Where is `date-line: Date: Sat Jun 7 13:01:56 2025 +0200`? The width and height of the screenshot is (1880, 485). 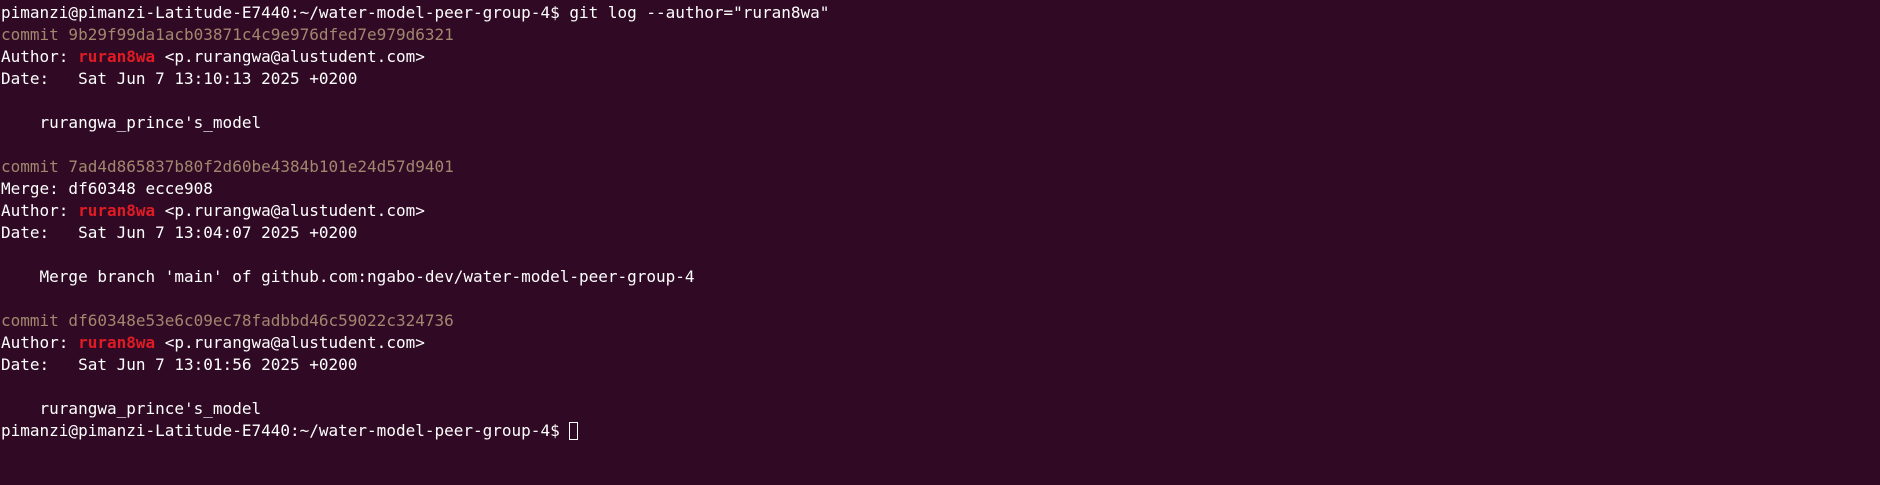 date-line: Date: Sat Jun 7 13:01:56 2025 +0200 is located at coordinates (179, 364).